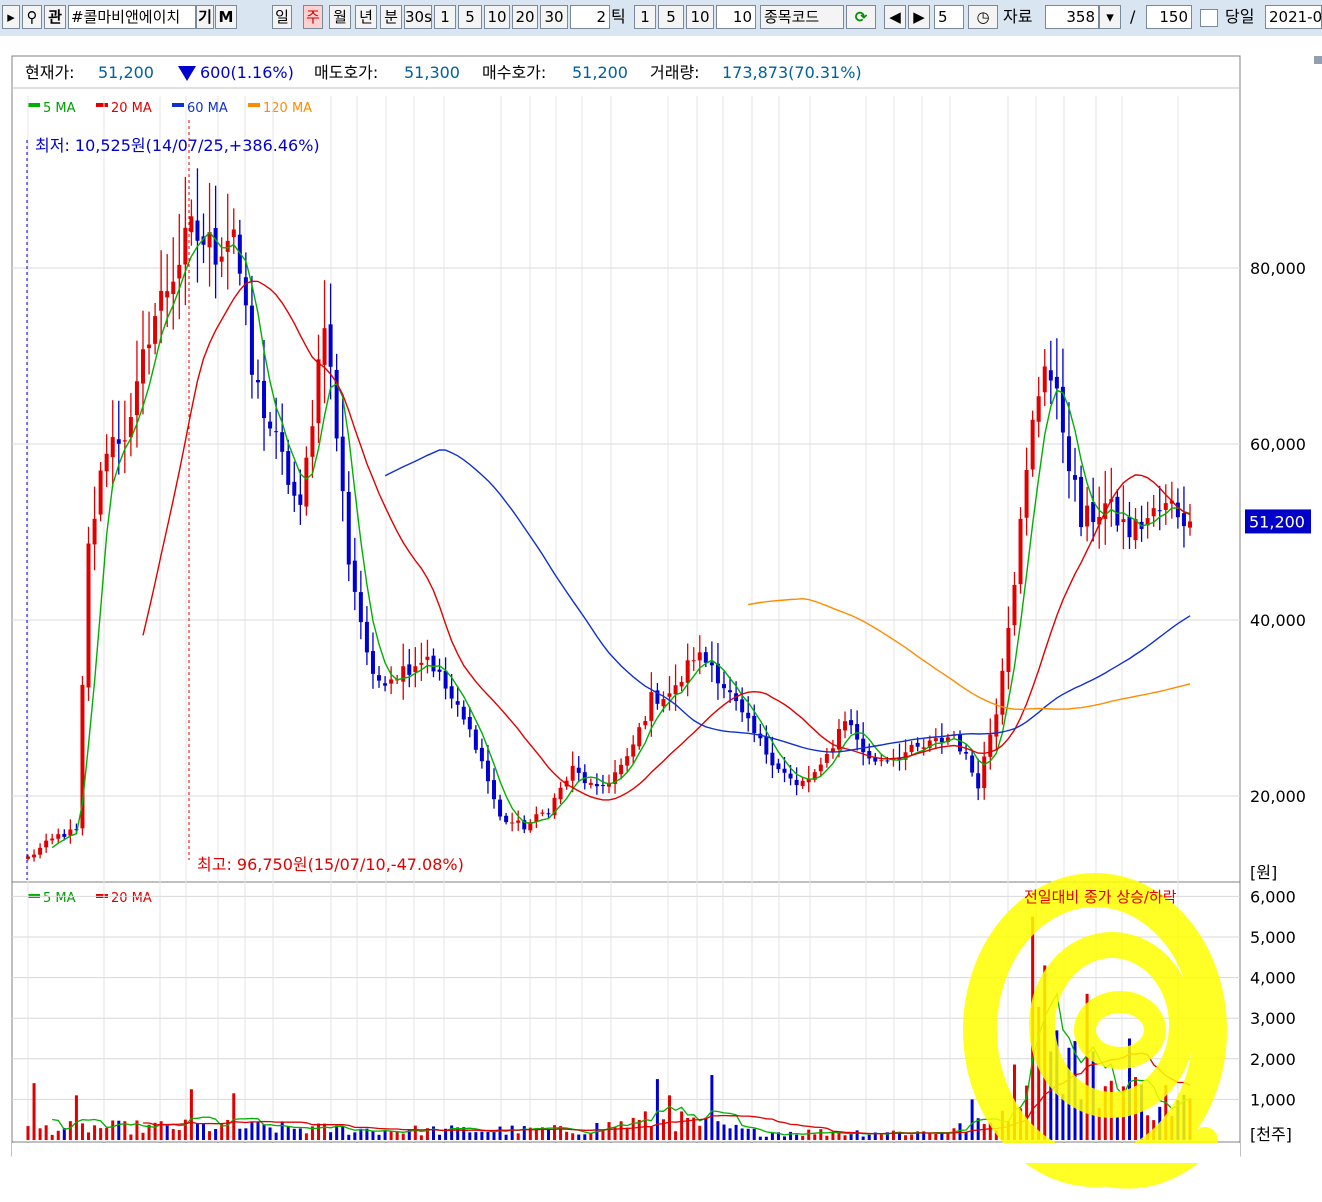 Image resolution: width=1322 pixels, height=1202 pixels. I want to click on data-count-select: 358, so click(1072, 17).